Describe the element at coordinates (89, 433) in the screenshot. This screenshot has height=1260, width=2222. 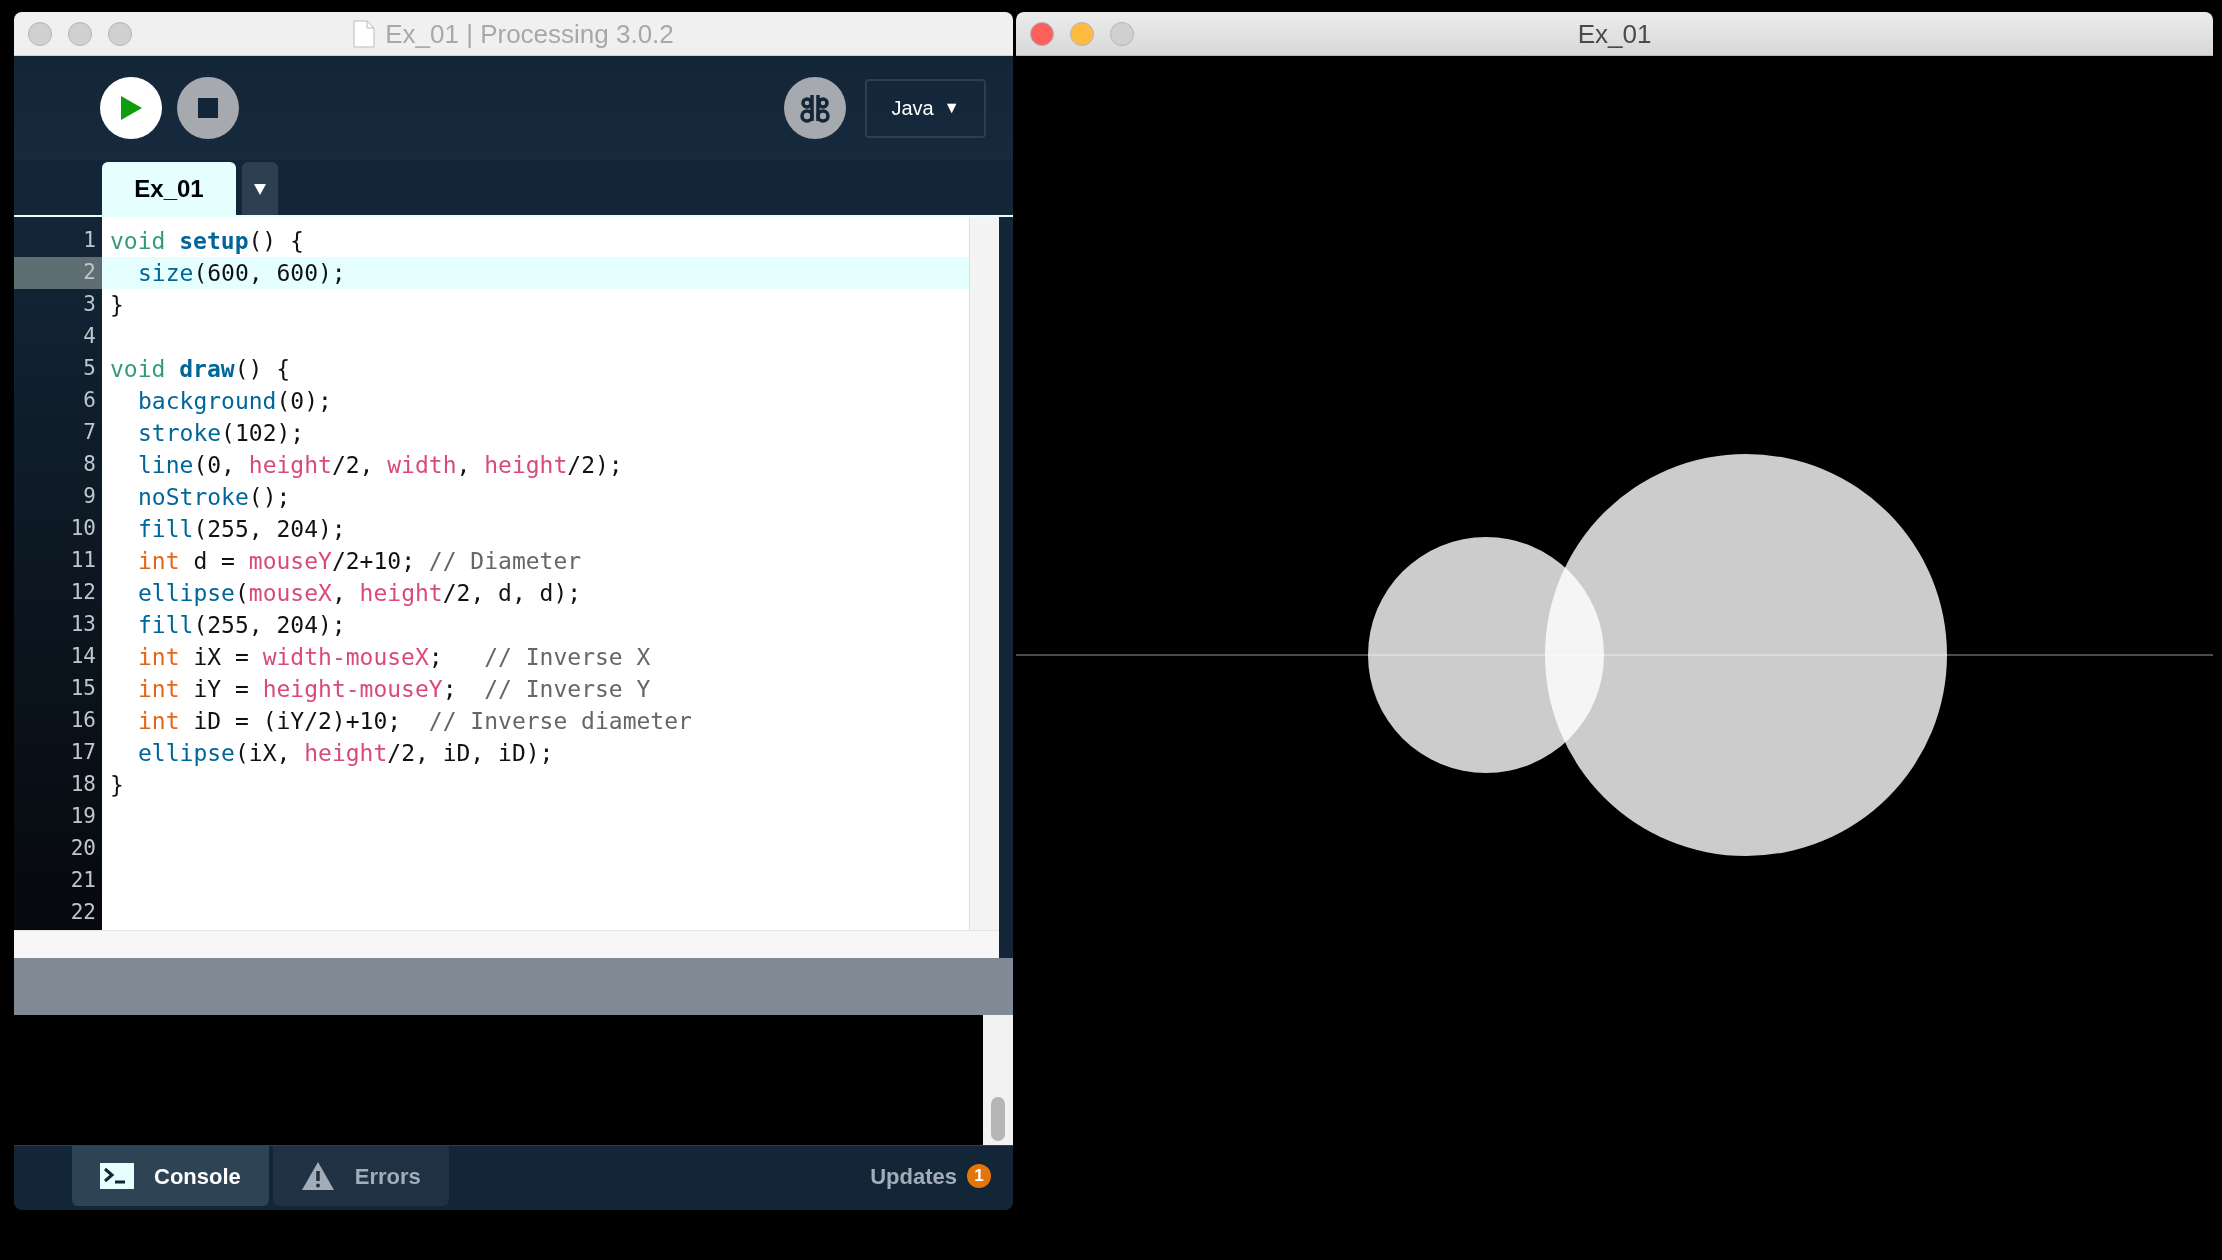
I see `line-number: 7` at that location.